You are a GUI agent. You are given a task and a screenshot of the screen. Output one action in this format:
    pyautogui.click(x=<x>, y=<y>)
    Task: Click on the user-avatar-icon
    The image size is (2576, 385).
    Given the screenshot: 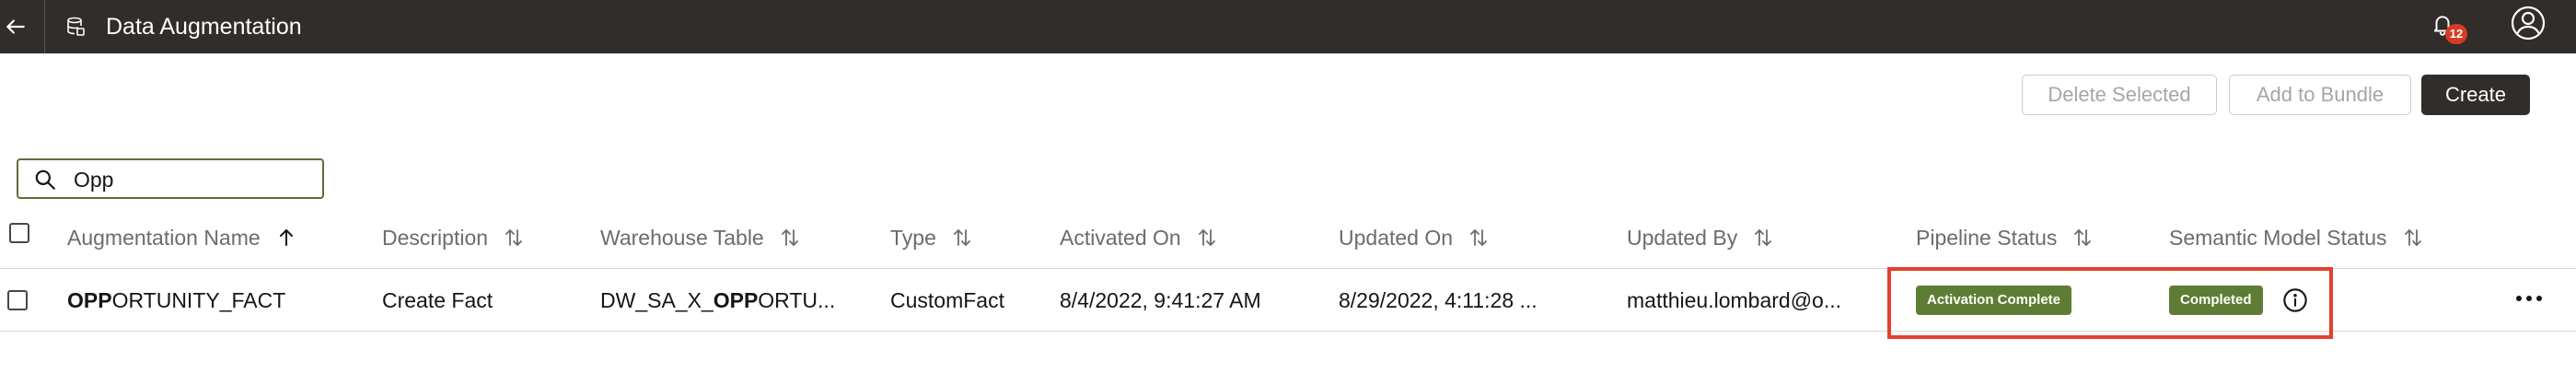 What is the action you would take?
    pyautogui.click(x=2528, y=23)
    